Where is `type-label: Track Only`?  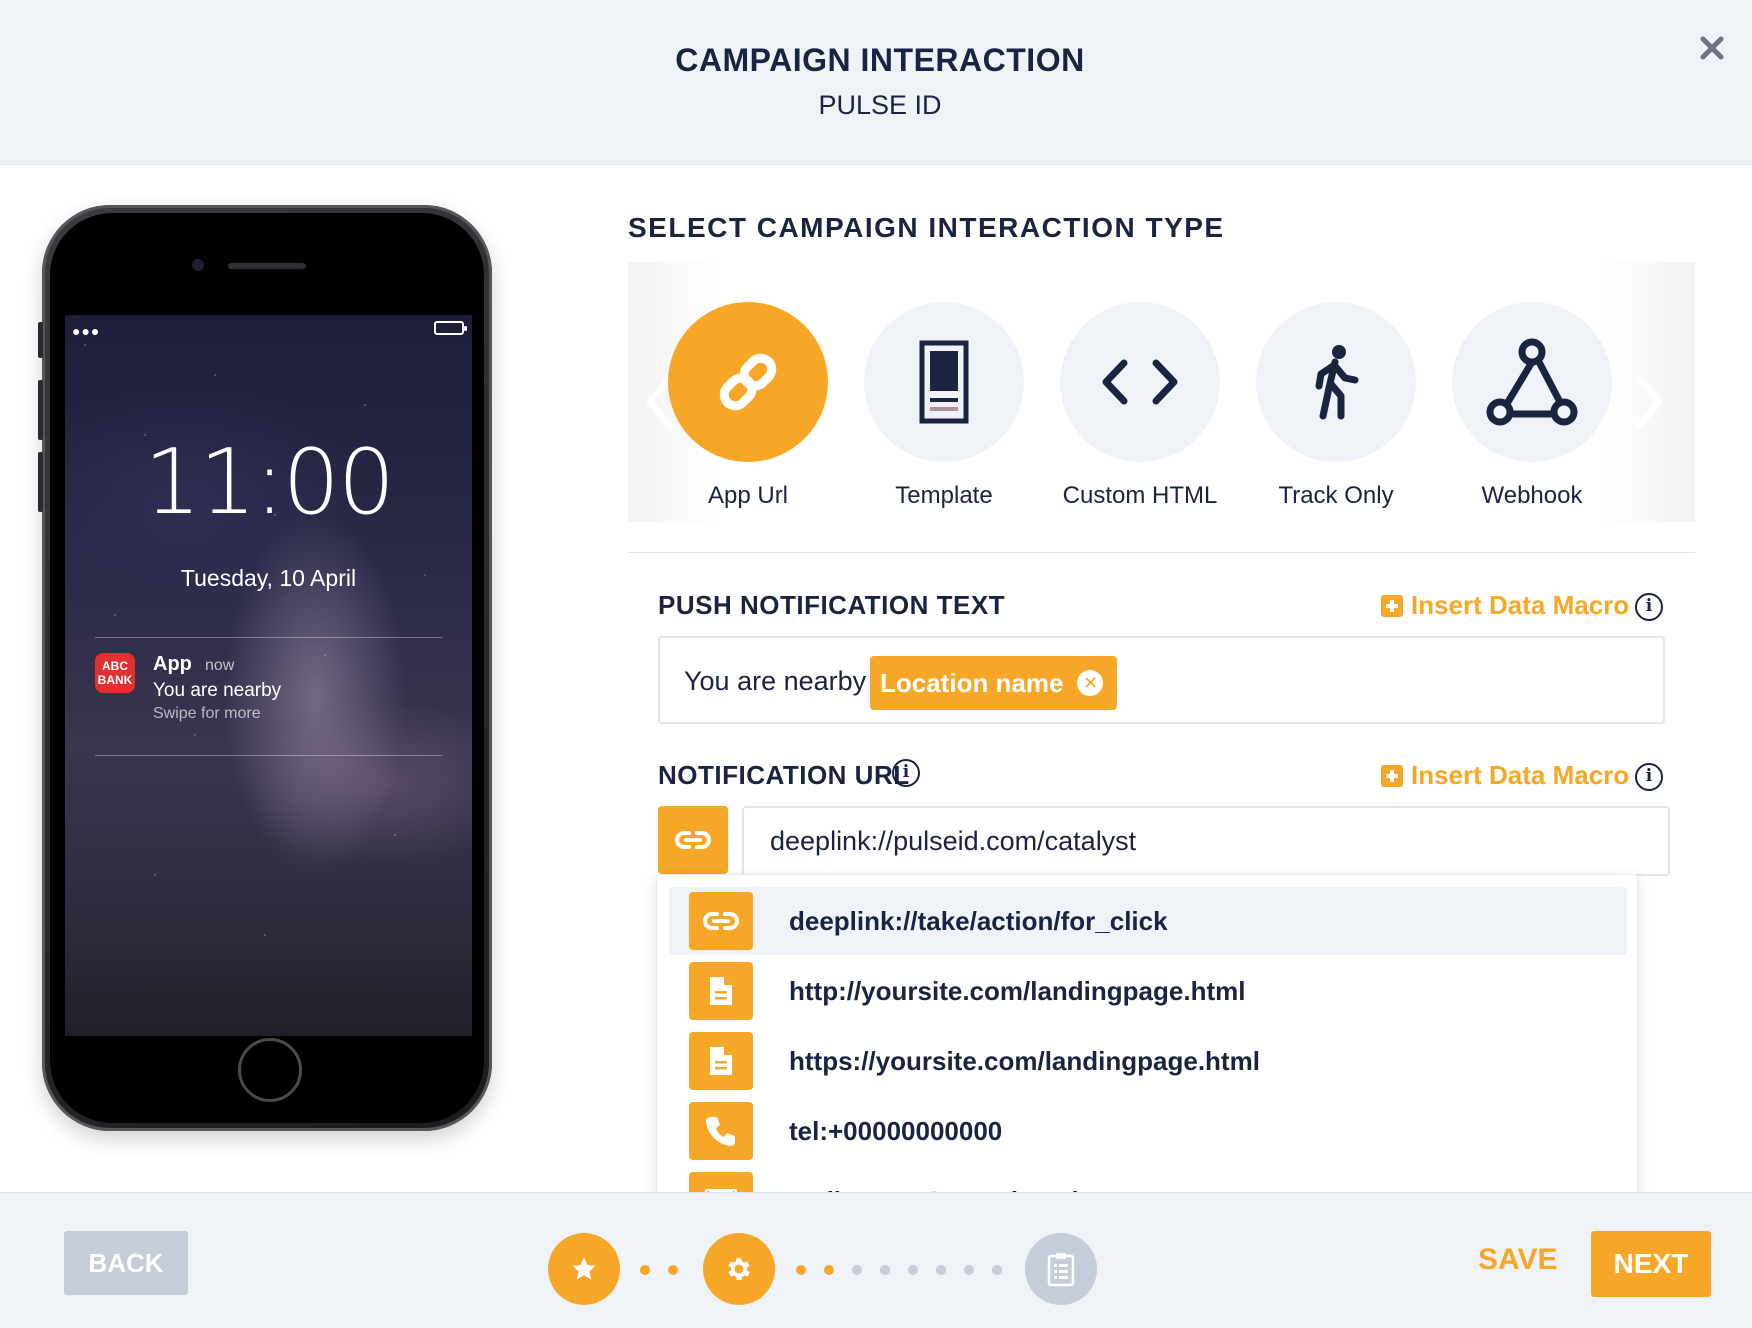
type-label: Track Only is located at coordinates (1336, 495).